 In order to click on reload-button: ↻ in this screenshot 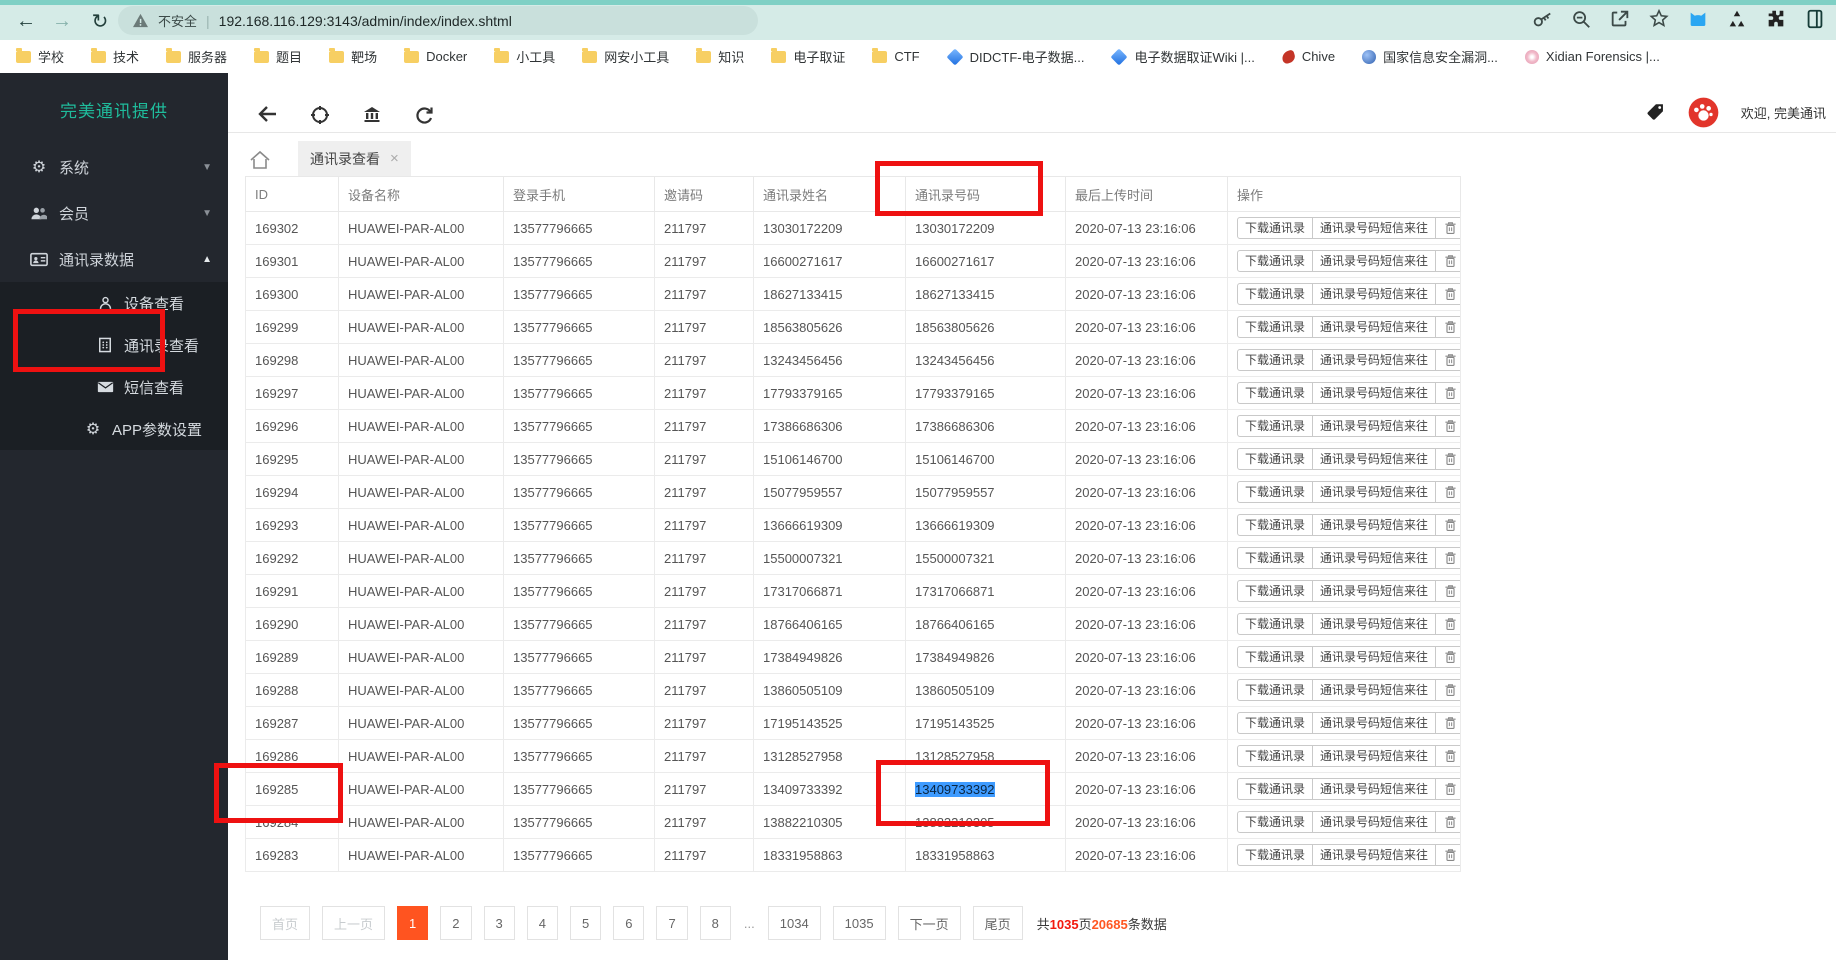, I will do `click(100, 21)`.